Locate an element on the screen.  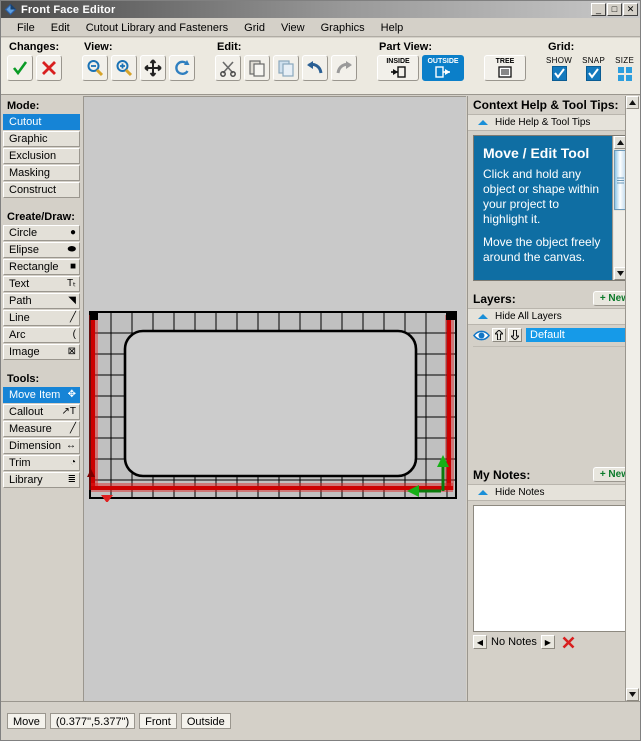
menu-cutout-library-and-fasteners: Cutout Library and Fasteners is located at coordinates (157, 28).